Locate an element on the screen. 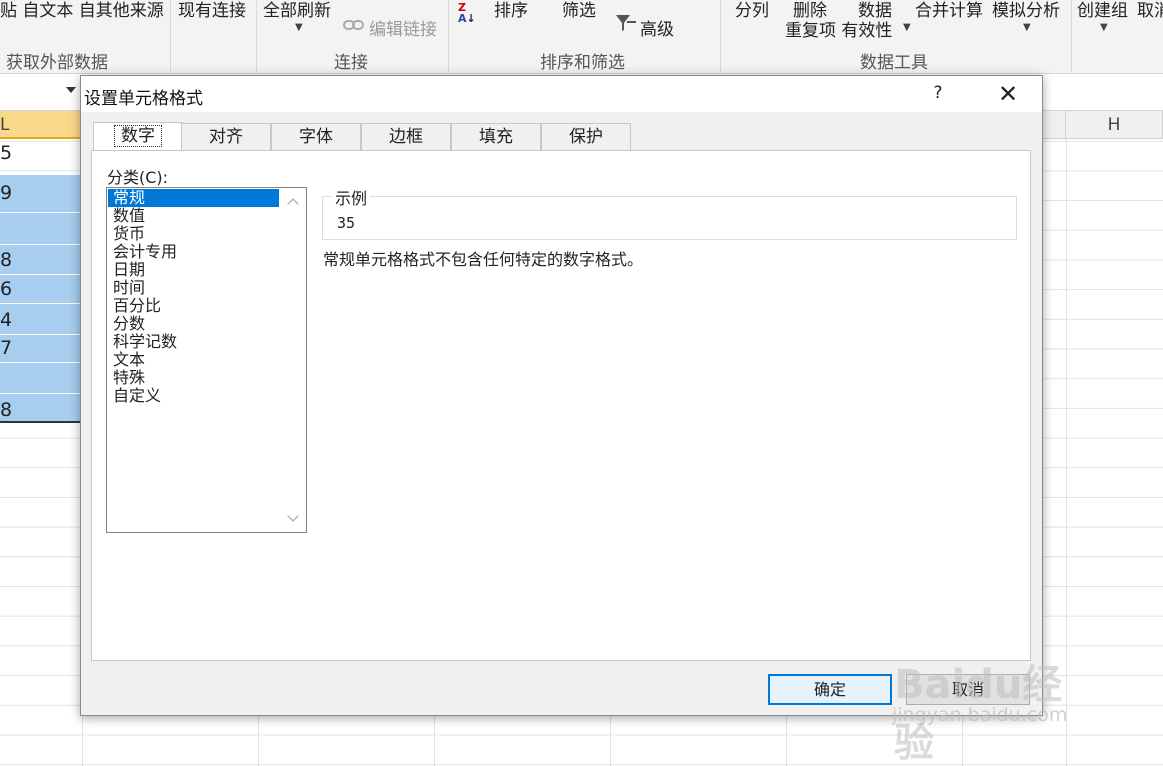  category-item-scientific: 科学记数 is located at coordinates (193, 342).